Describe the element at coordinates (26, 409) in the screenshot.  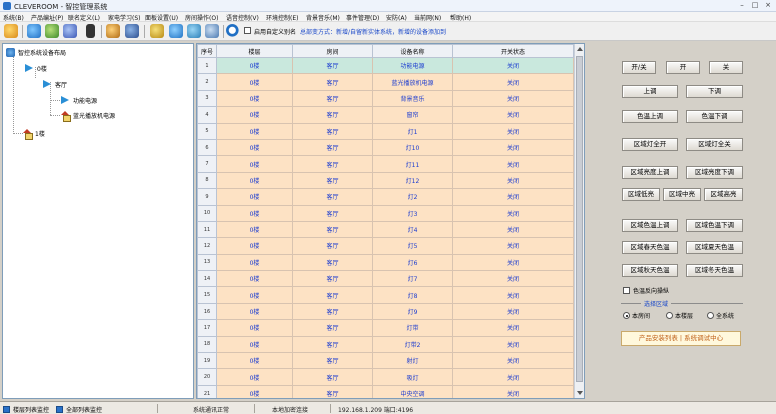
I see `status-tab-floor-list: 楼层列表监控` at that location.